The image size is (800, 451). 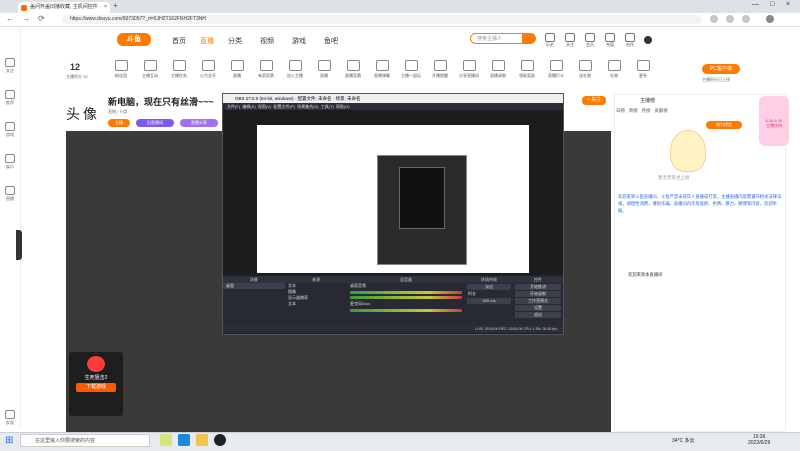 What do you see at coordinates (237, 69) in the screenshot?
I see `toolbar-item-5: 直播` at bounding box center [237, 69].